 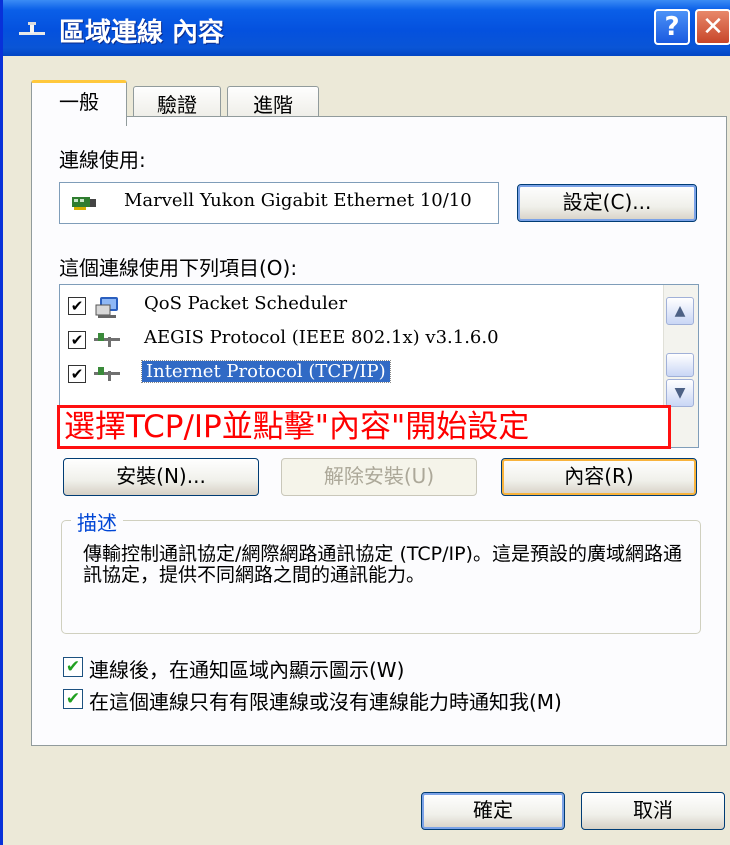 What do you see at coordinates (77, 306) in the screenshot?
I see `qos-checkbox: ✔` at bounding box center [77, 306].